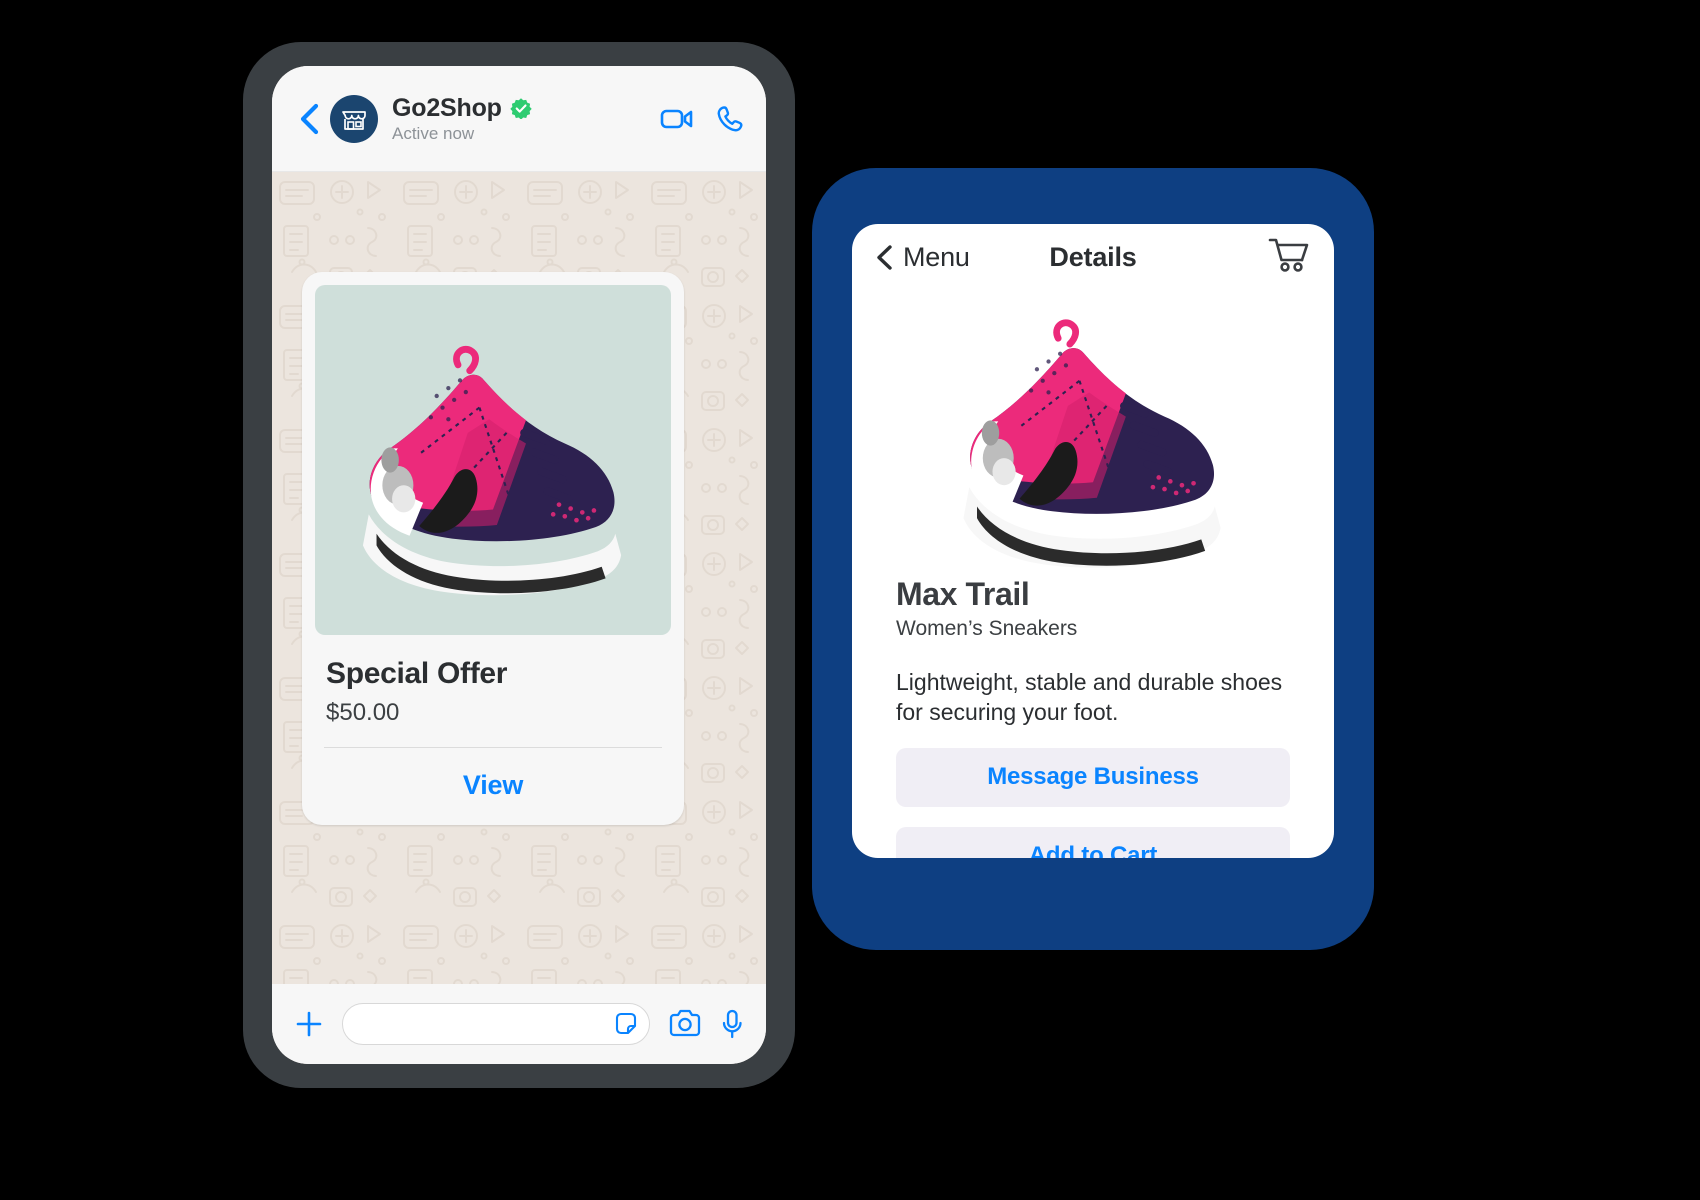 The image size is (1700, 1200). What do you see at coordinates (520, 108) in the screenshot?
I see `verified-badge-icon` at bounding box center [520, 108].